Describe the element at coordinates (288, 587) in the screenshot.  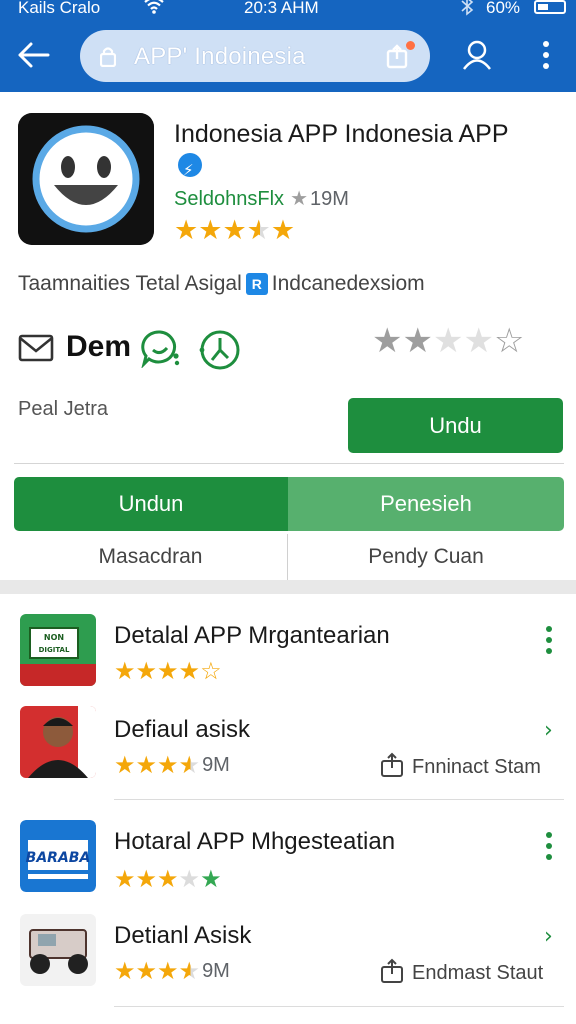
I see `section-separator` at that location.